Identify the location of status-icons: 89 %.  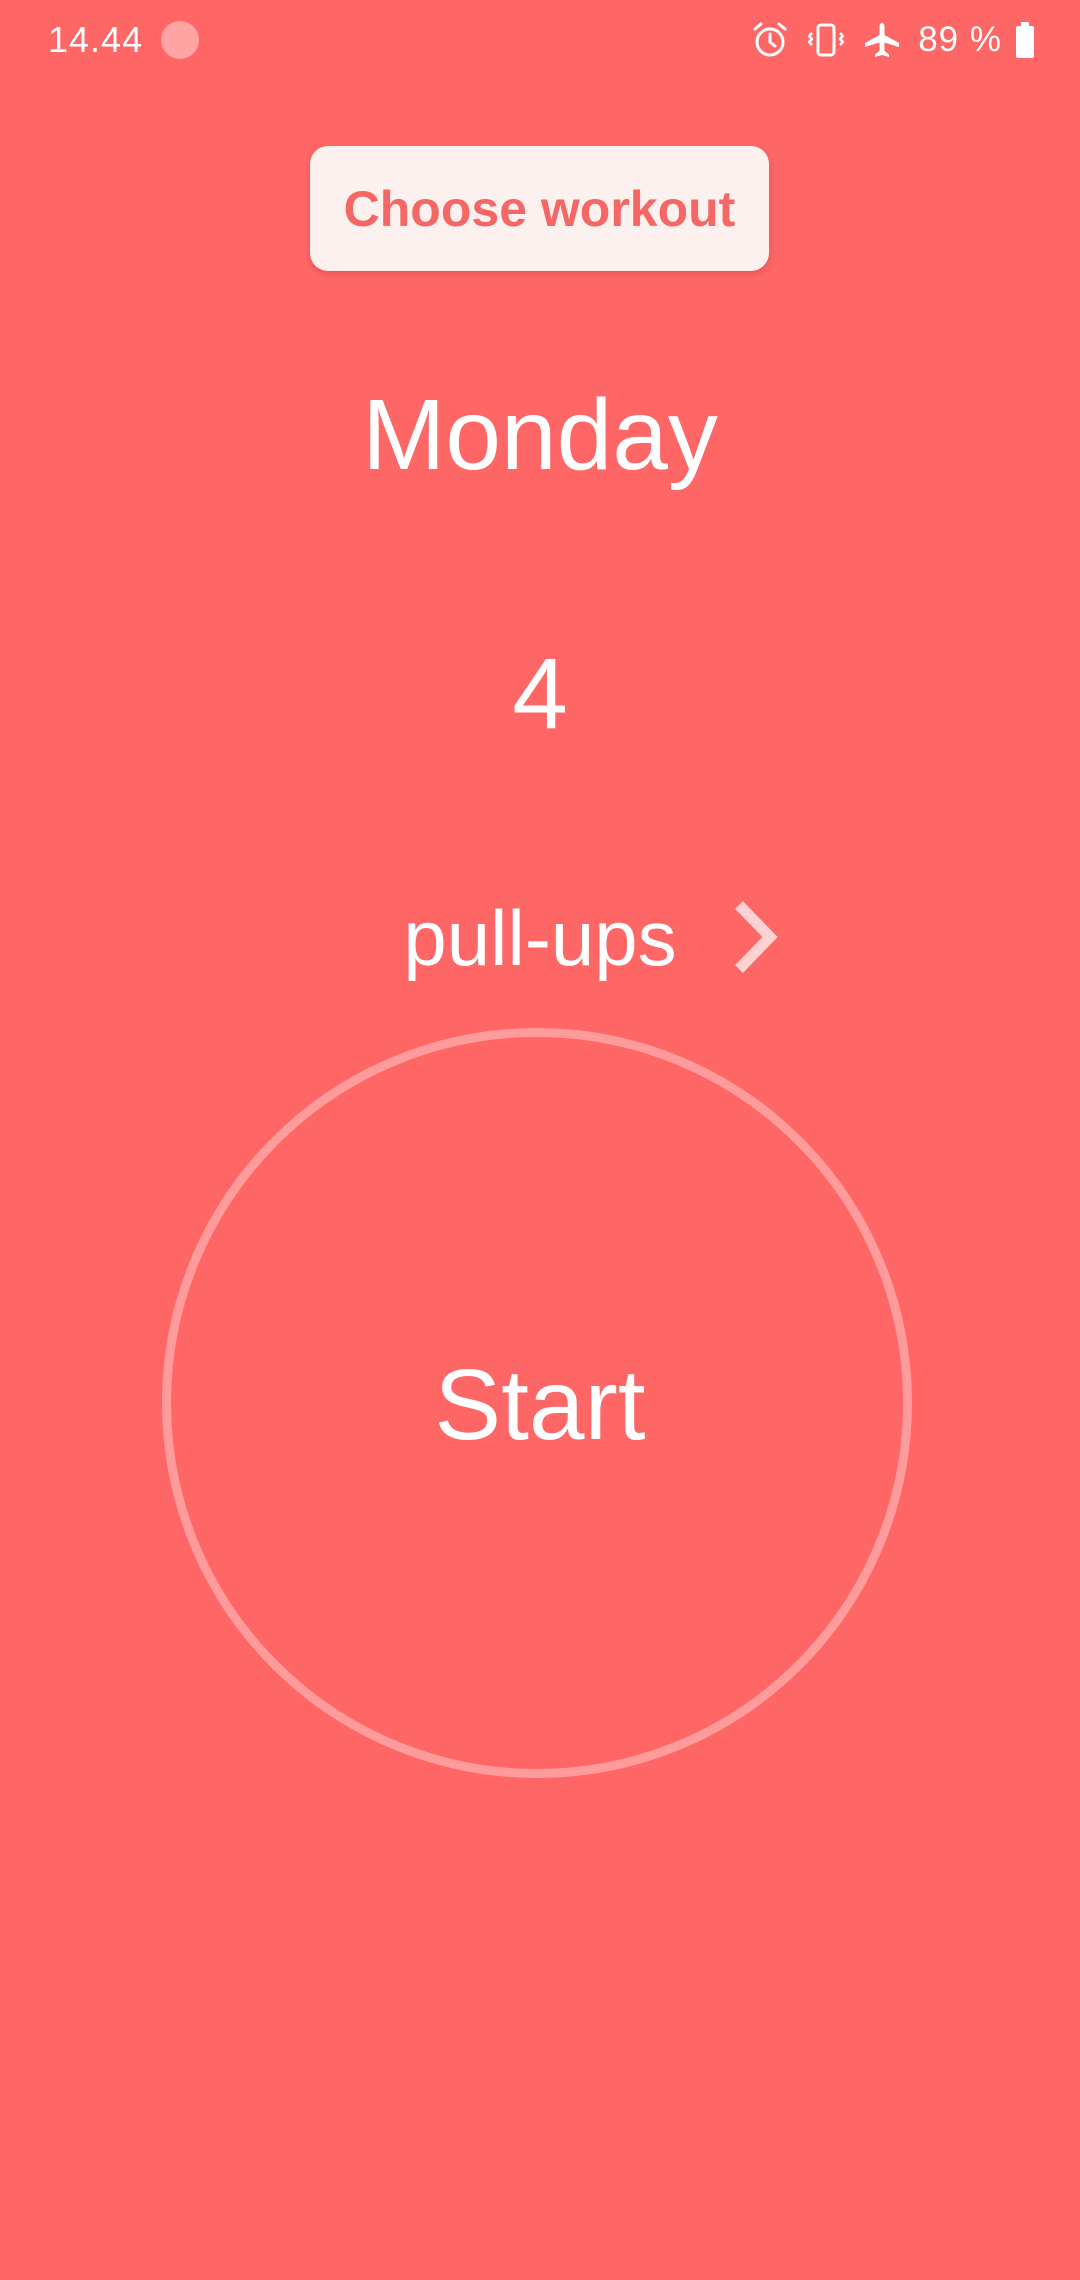
(892, 40).